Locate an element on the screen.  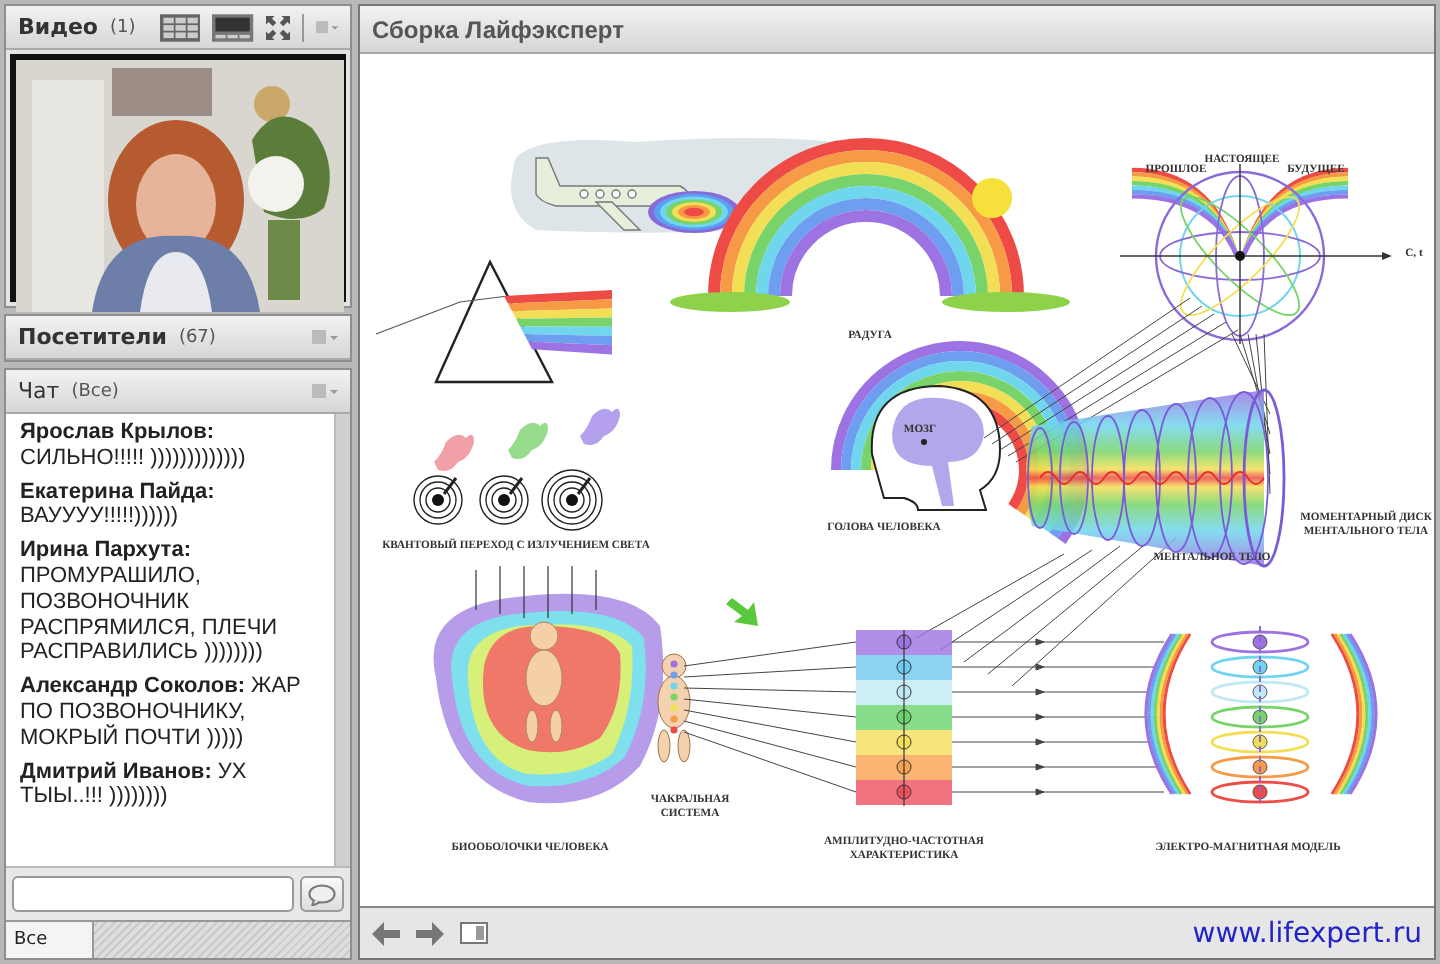
chat-message: Екатерина Пайда: ВАУУУУ!!!!!)))))) is located at coordinates (118, 505).